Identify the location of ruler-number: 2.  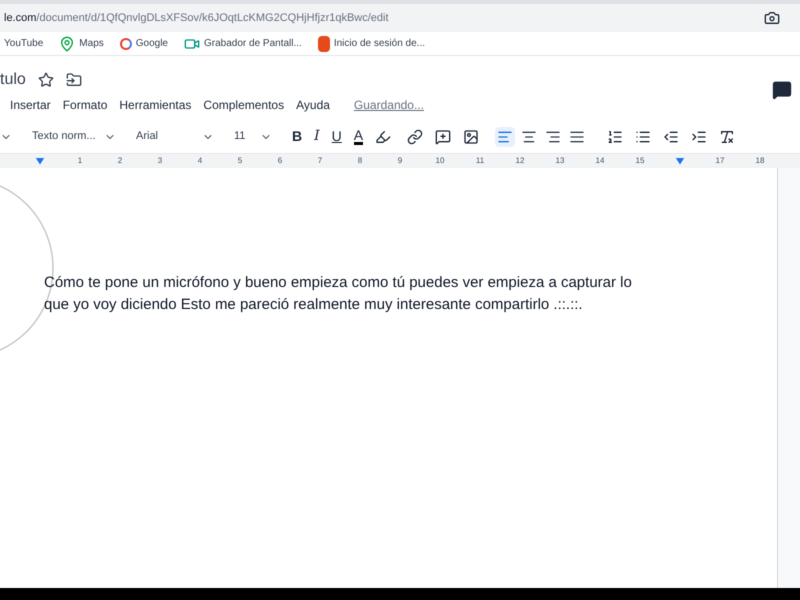
(120, 161).